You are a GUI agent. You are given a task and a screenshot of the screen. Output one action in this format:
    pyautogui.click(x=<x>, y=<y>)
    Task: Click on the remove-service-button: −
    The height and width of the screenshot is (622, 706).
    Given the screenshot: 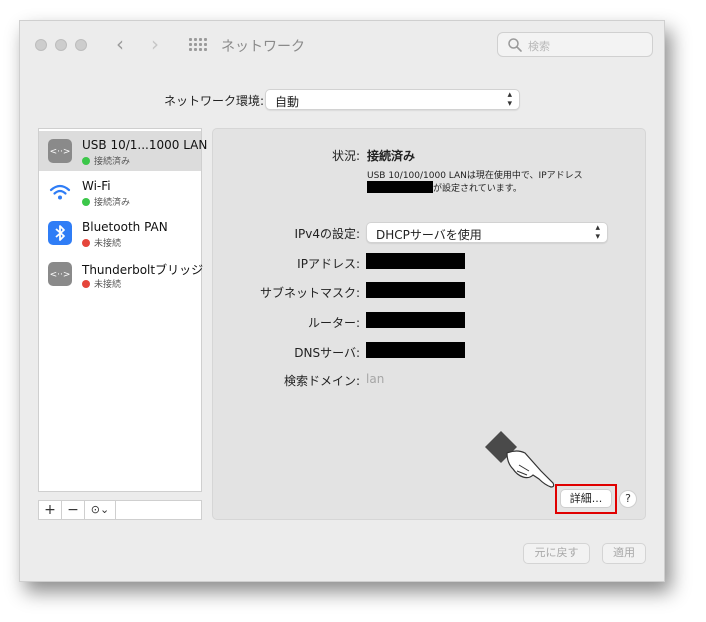 What is the action you would take?
    pyautogui.click(x=73, y=510)
    